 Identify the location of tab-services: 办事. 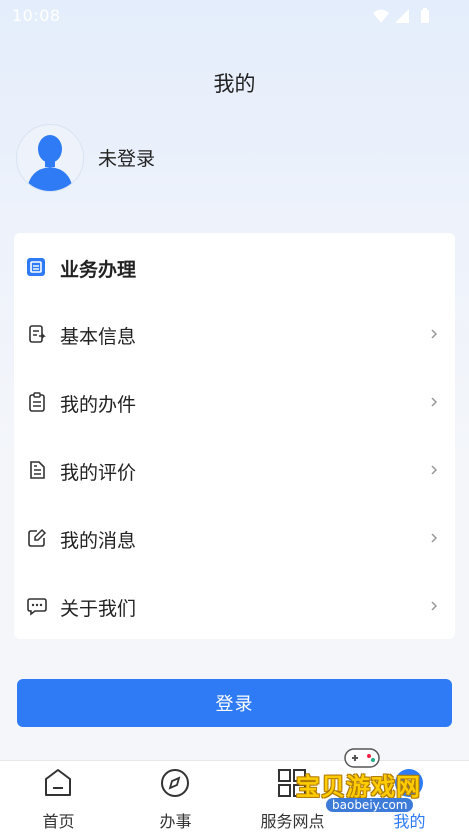
(175, 798).